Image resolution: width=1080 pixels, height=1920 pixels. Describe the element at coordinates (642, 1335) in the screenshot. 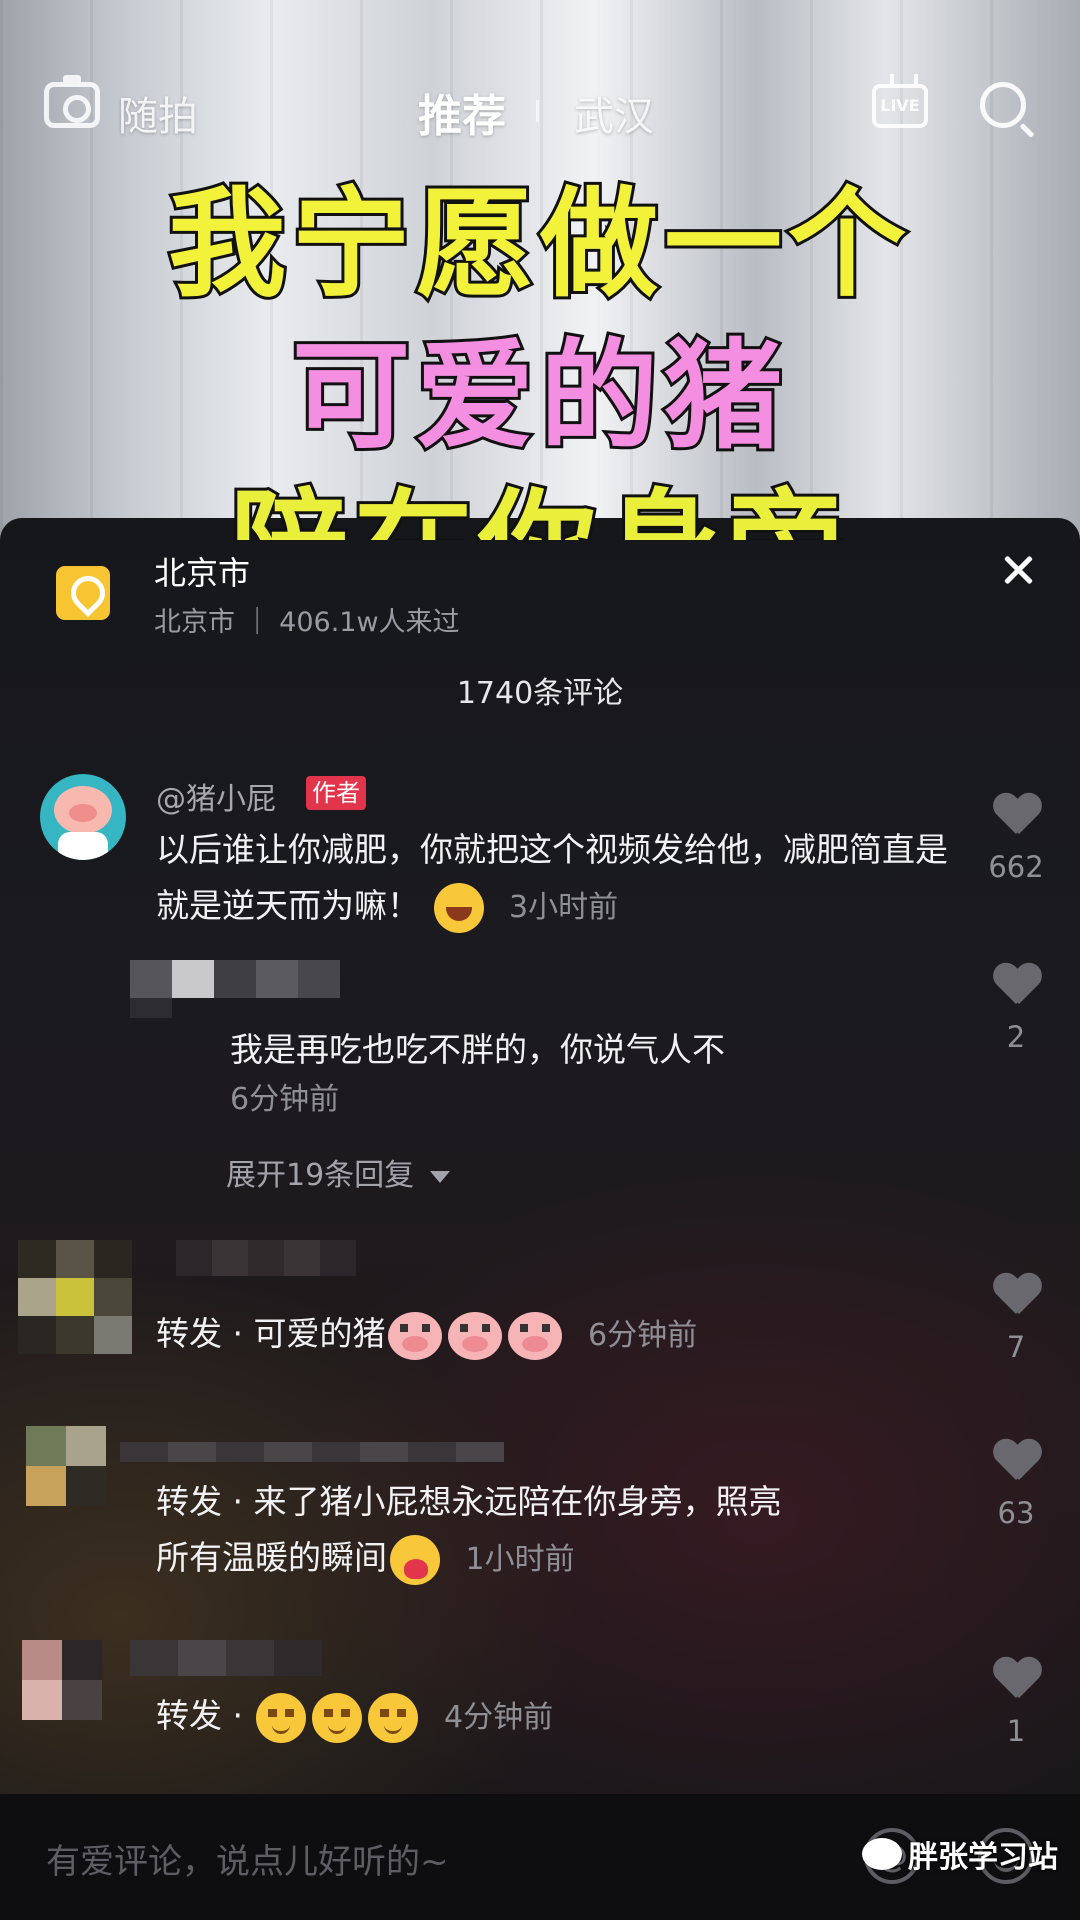

I see `comment-time: 6分钟前` at that location.